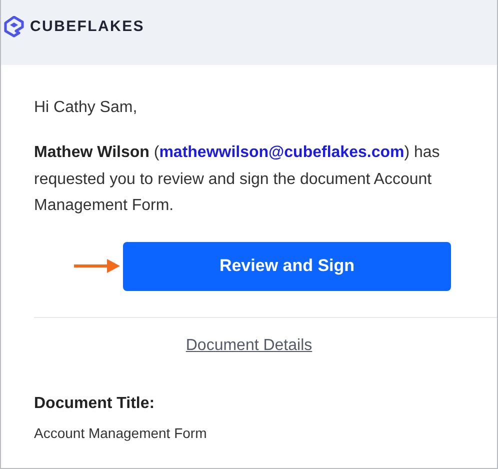 The image size is (498, 469). Describe the element at coordinates (95, 403) in the screenshot. I see `field-label: Document Title:` at that location.